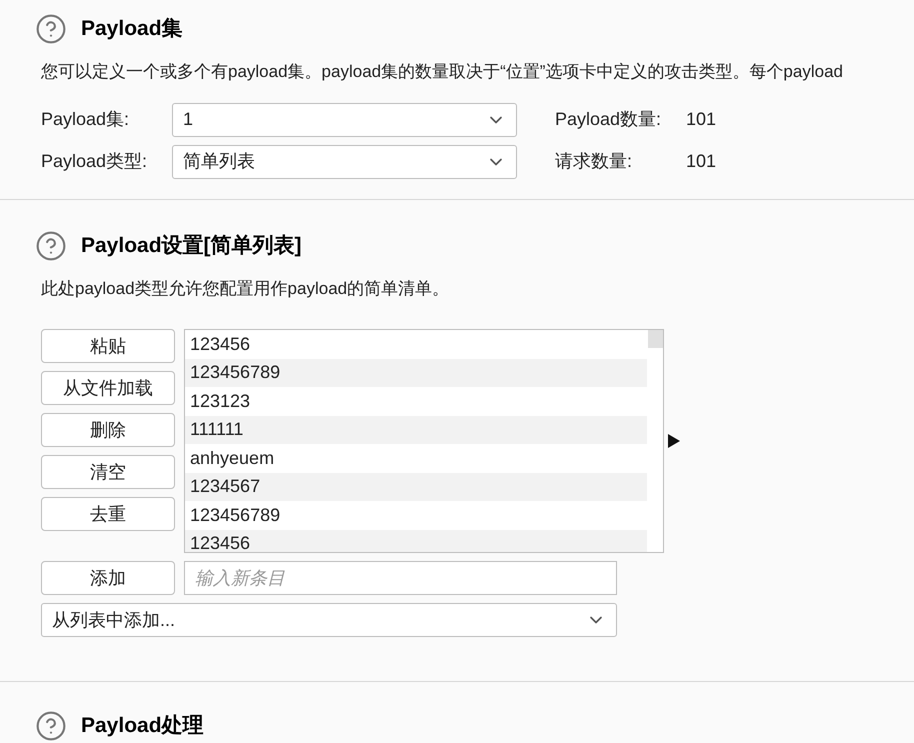  Describe the element at coordinates (416, 372) in the screenshot. I see `list-item: 123456789` at that location.